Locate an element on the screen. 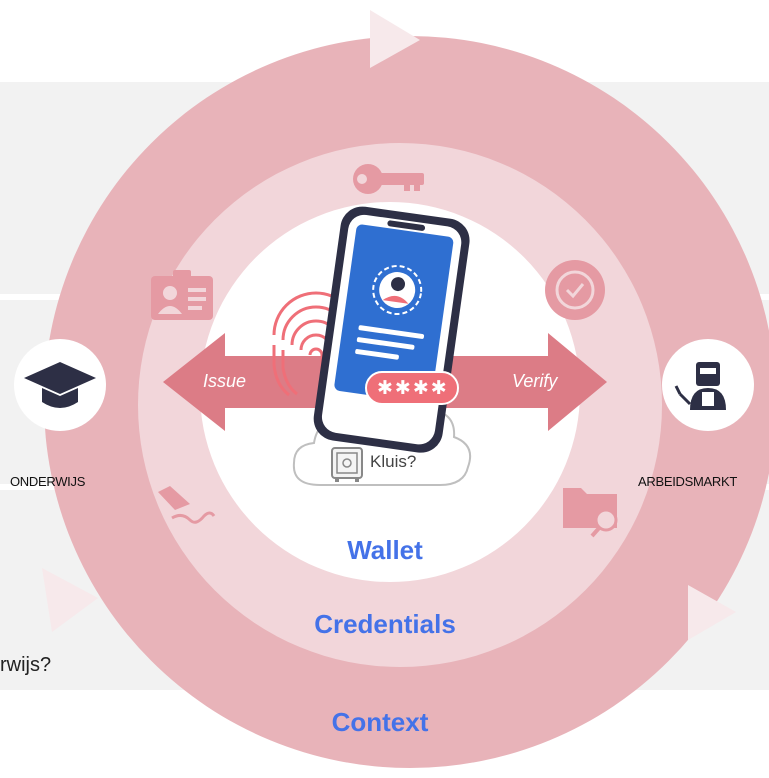 The width and height of the screenshot is (769, 778). kluis-label: Kluis? is located at coordinates (393, 461).